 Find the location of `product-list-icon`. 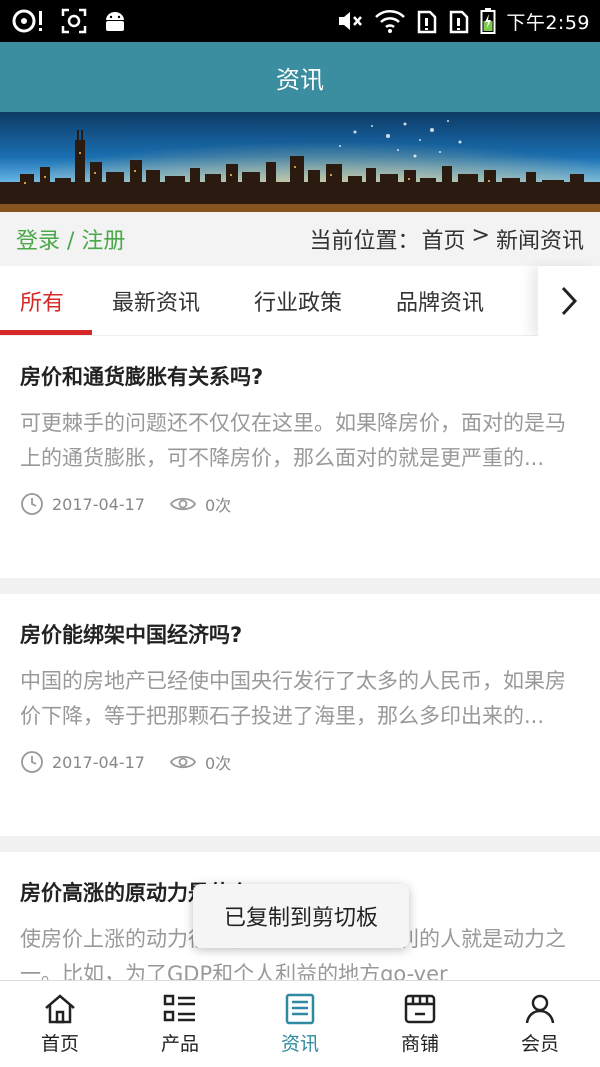

product-list-icon is located at coordinates (179, 1007).